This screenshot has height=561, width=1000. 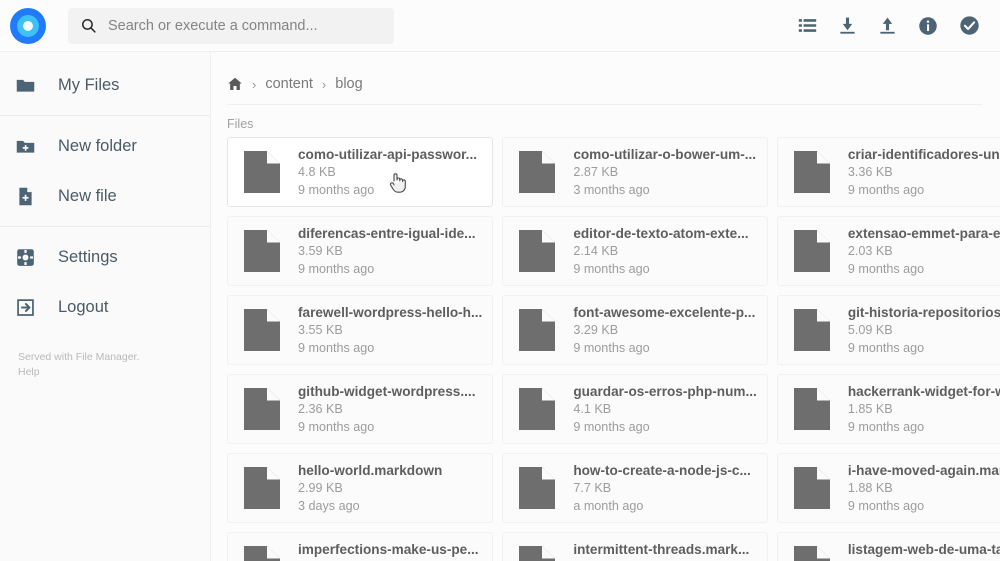 What do you see at coordinates (870, 251) in the screenshot?
I see `file-size: 2.03 KB` at bounding box center [870, 251].